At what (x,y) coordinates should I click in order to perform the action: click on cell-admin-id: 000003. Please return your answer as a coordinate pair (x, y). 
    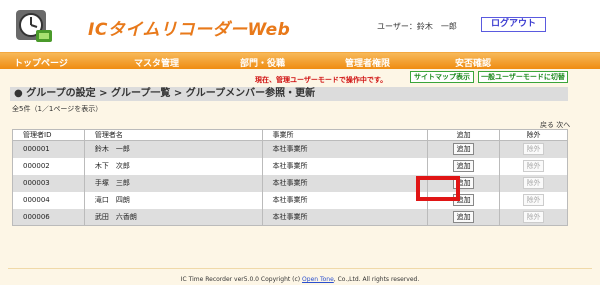
    Looking at the image, I should click on (48, 183).